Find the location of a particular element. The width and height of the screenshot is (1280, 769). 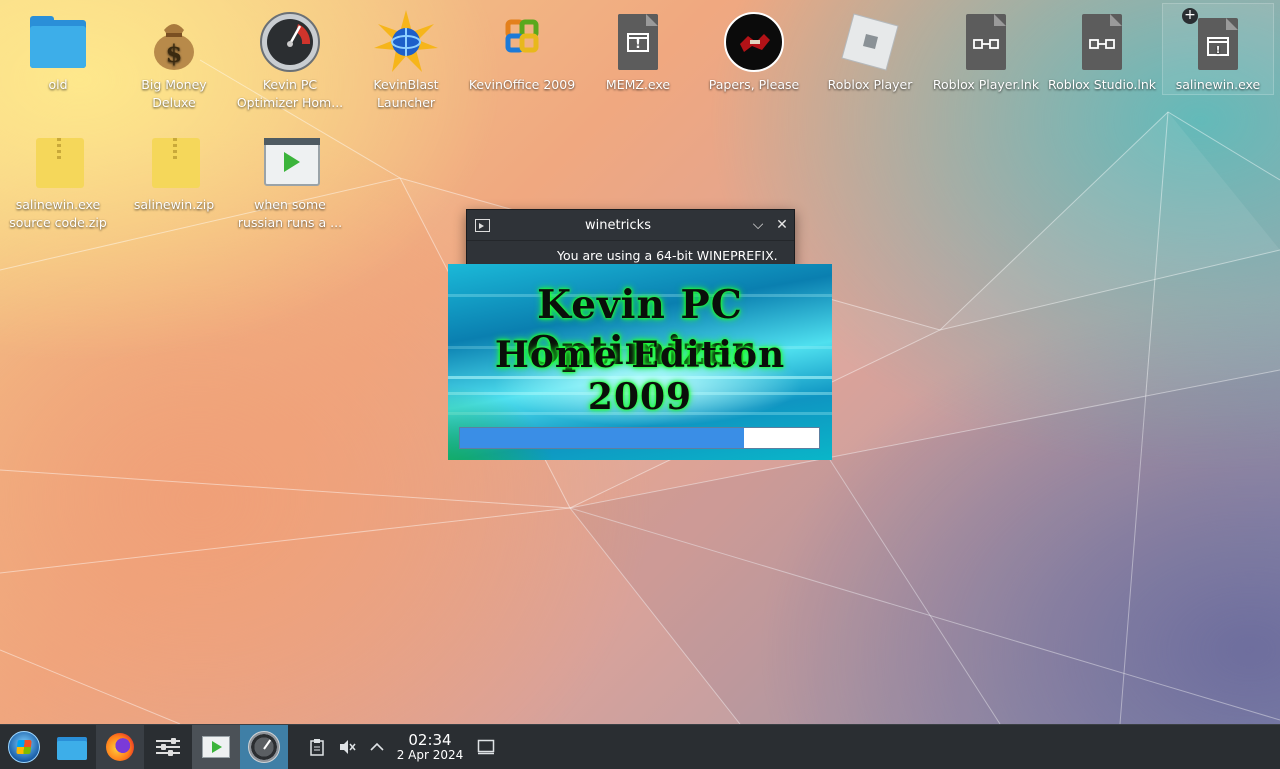

splash-progress-bar is located at coordinates (639, 438).